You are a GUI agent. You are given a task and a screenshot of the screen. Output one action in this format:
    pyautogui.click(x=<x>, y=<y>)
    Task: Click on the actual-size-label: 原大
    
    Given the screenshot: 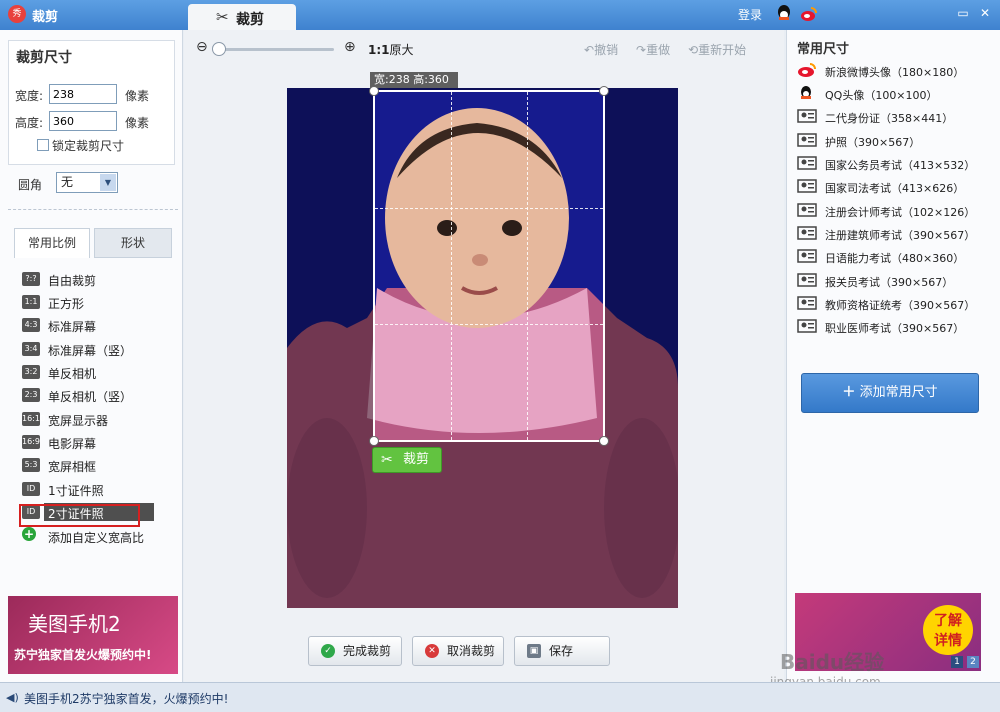 What is the action you would take?
    pyautogui.click(x=401, y=50)
    